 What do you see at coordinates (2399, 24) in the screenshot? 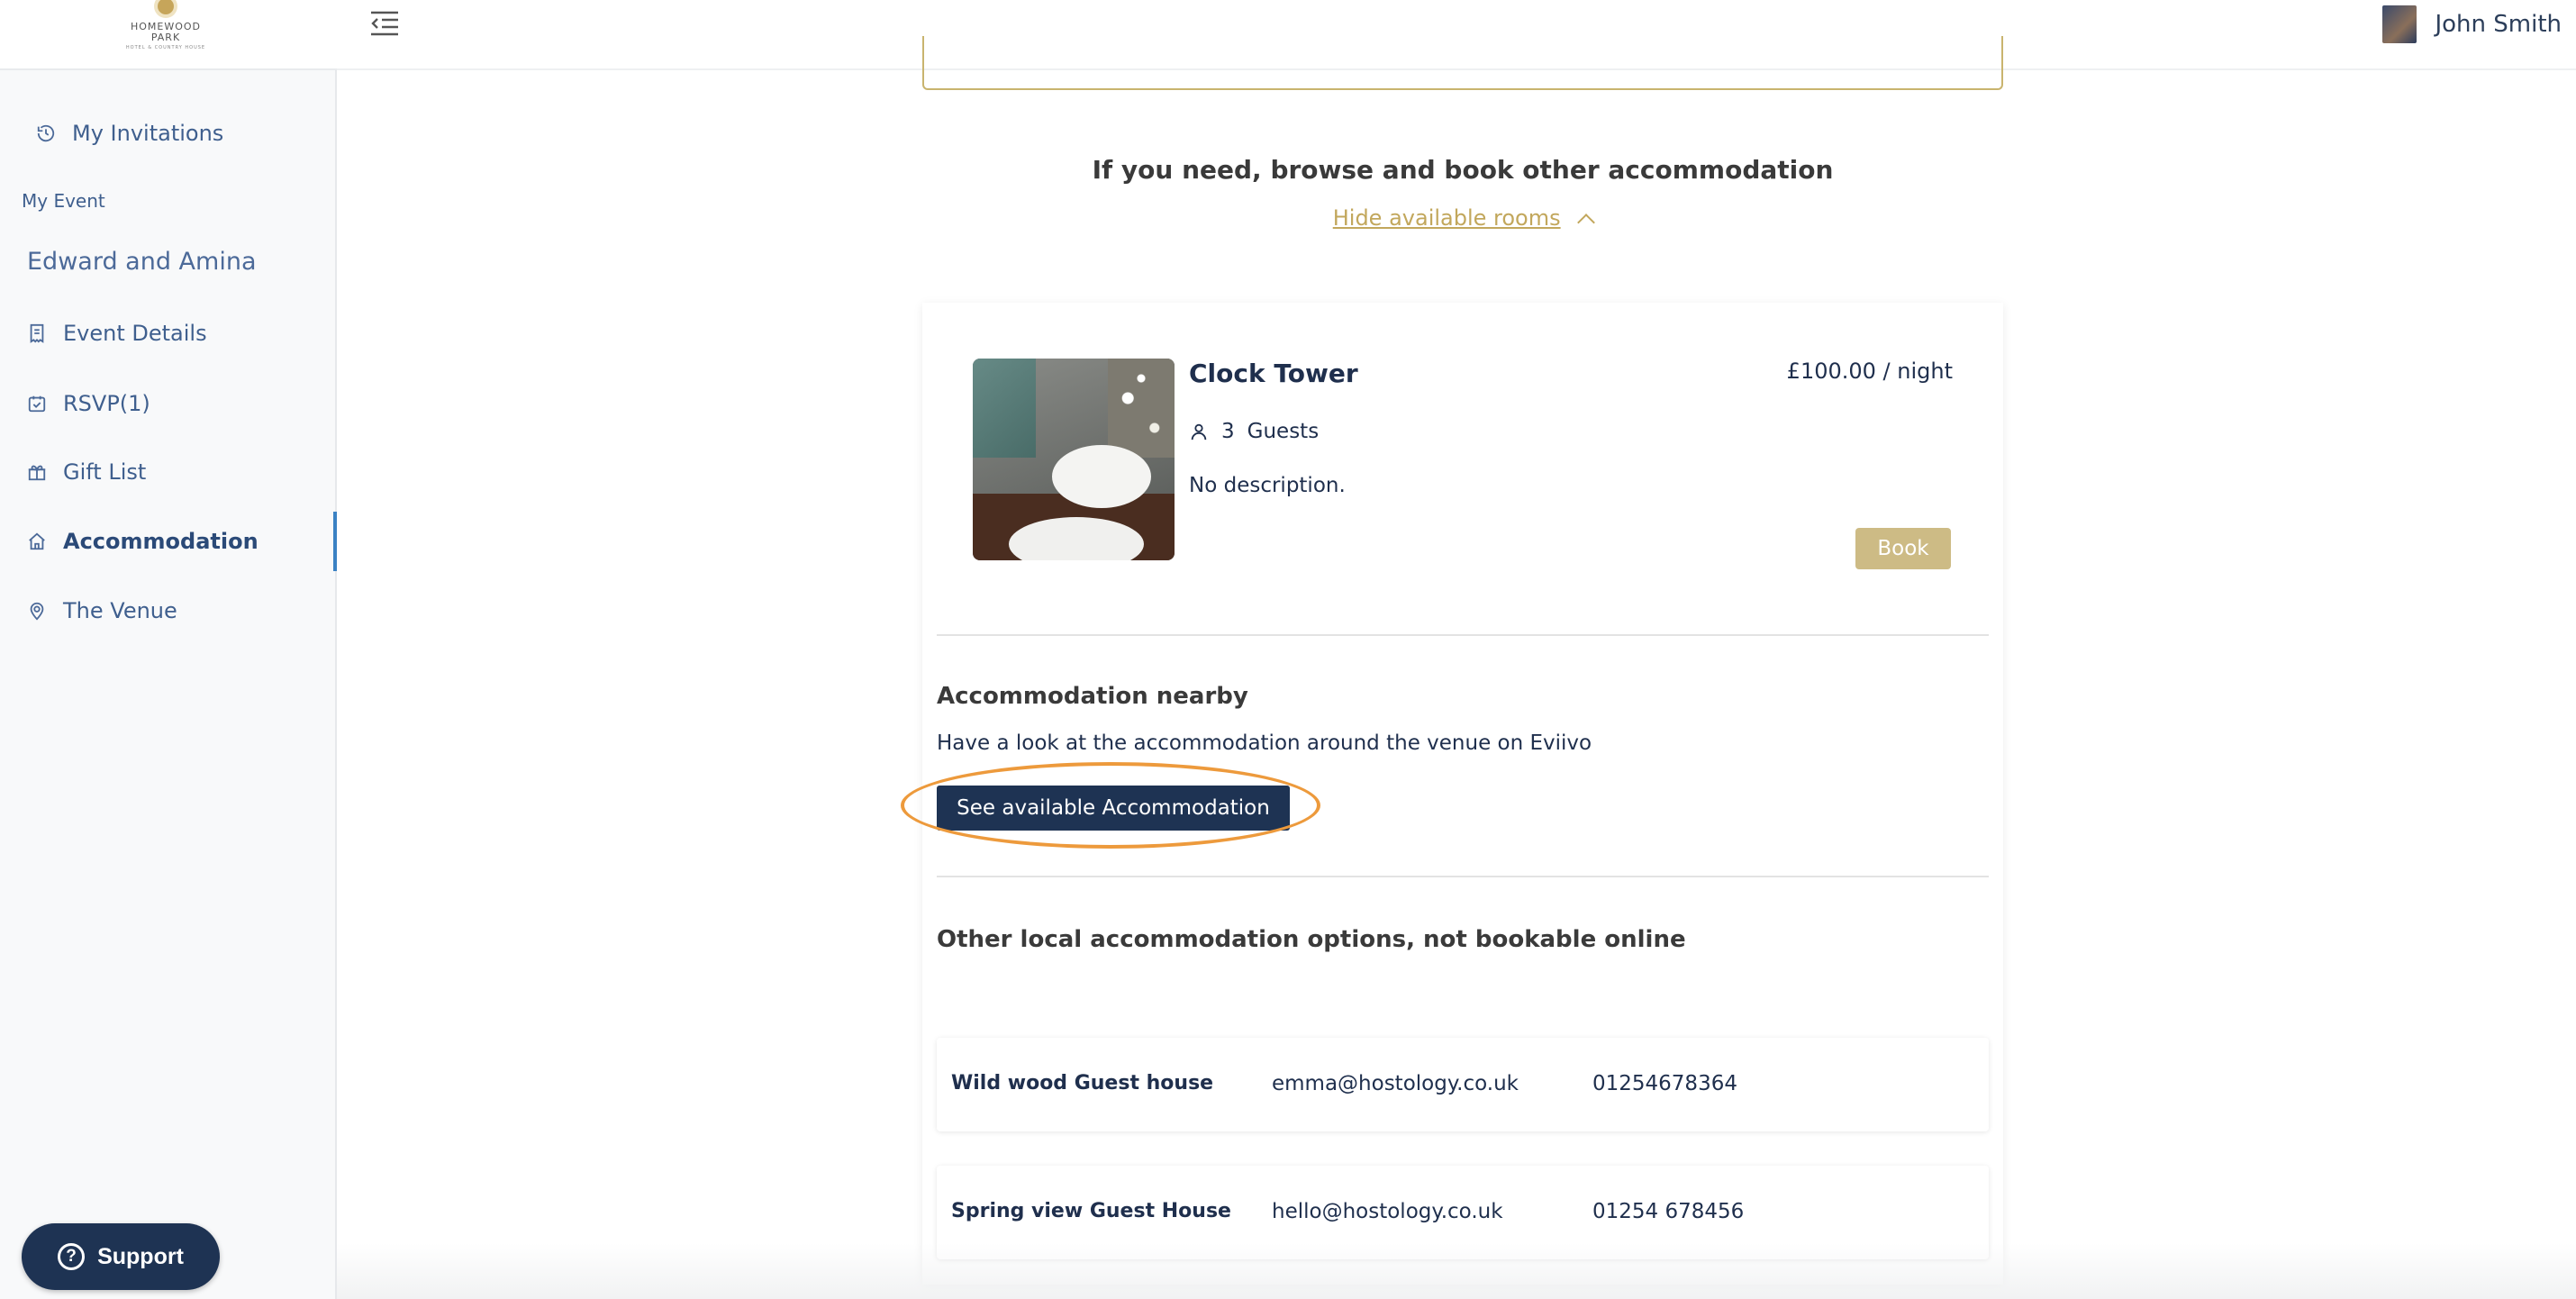
I see `avatar` at bounding box center [2399, 24].